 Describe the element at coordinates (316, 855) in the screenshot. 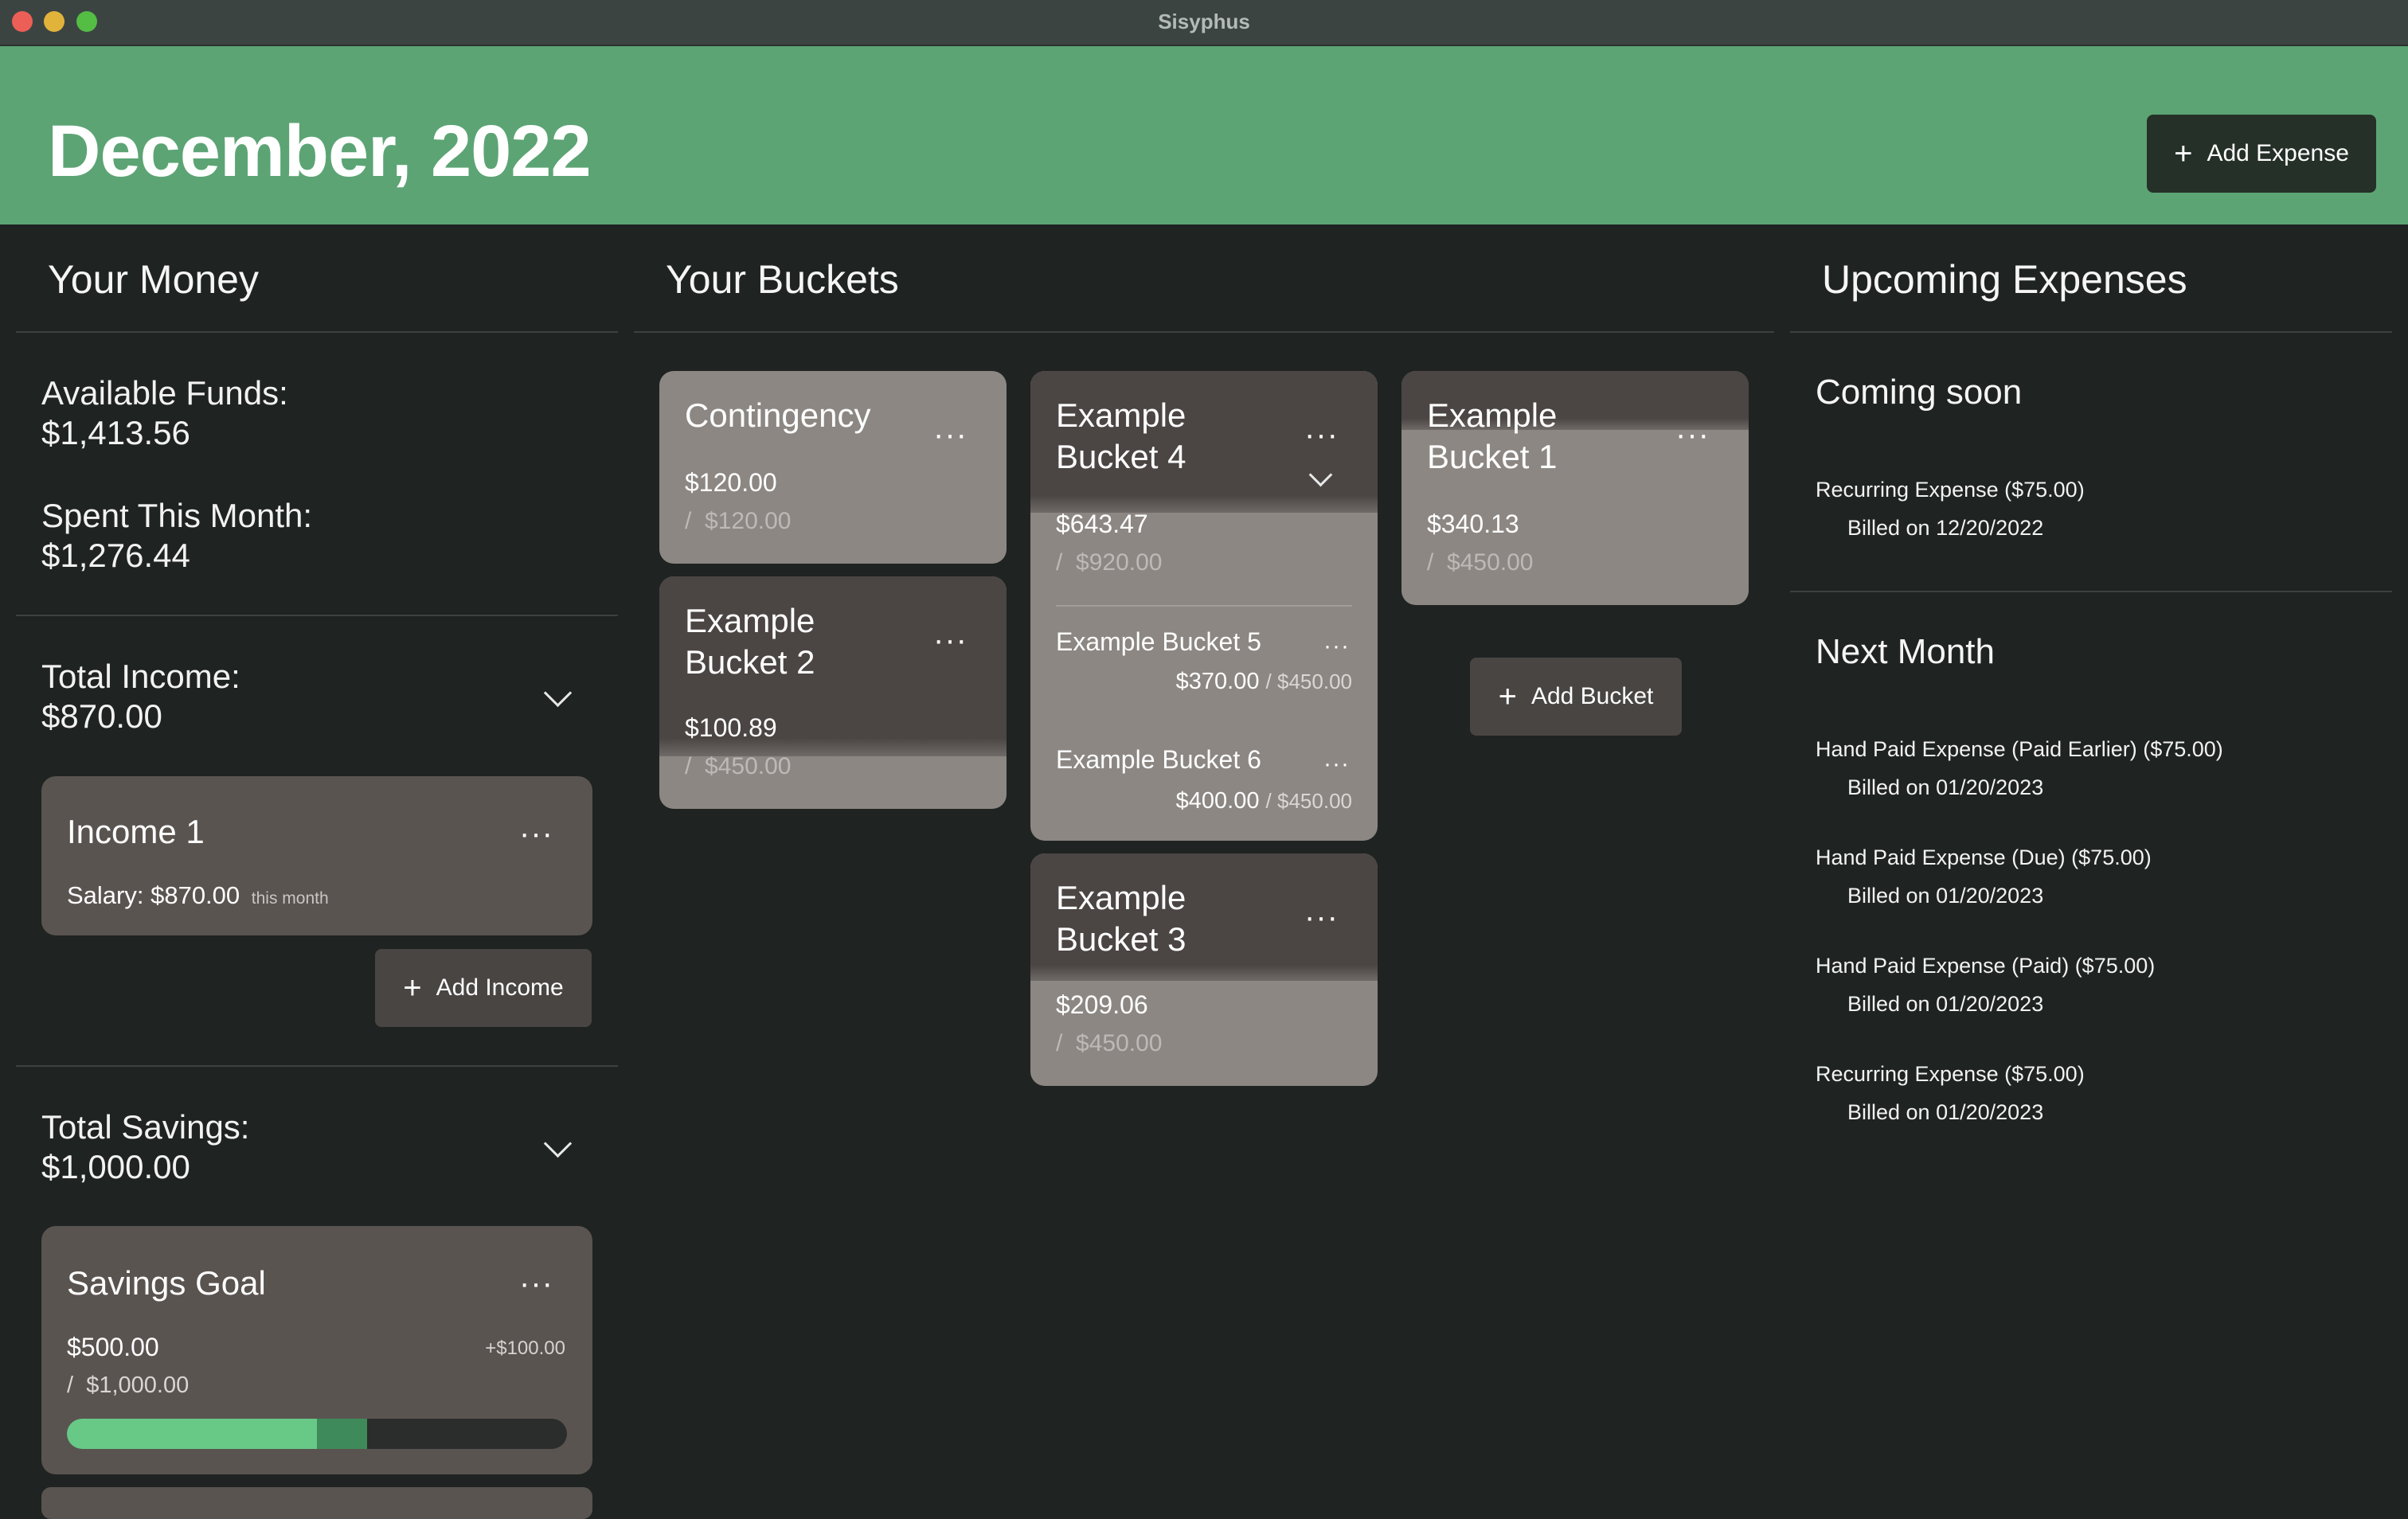

I see `income-card: Income 1 ··· Salary: $870.00 this month` at that location.